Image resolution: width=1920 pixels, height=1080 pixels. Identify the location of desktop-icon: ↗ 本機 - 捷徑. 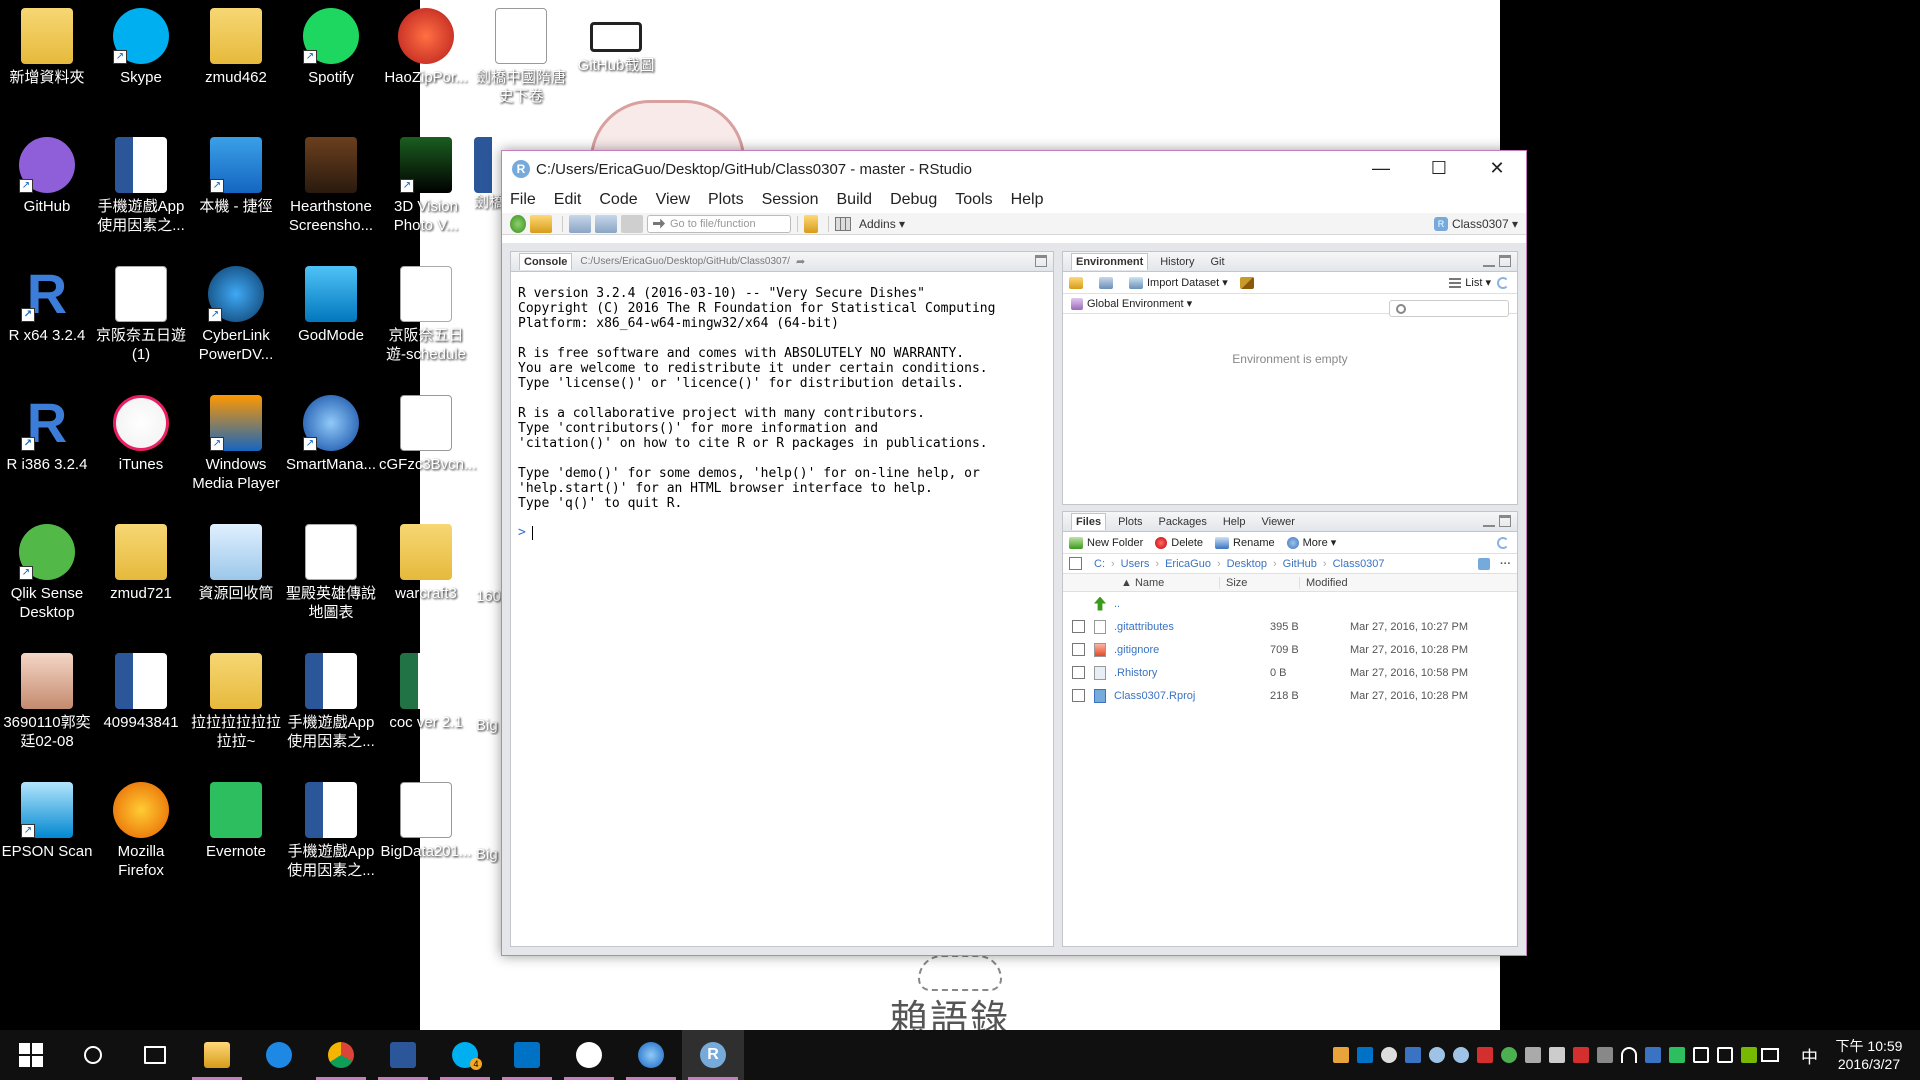
(236, 176).